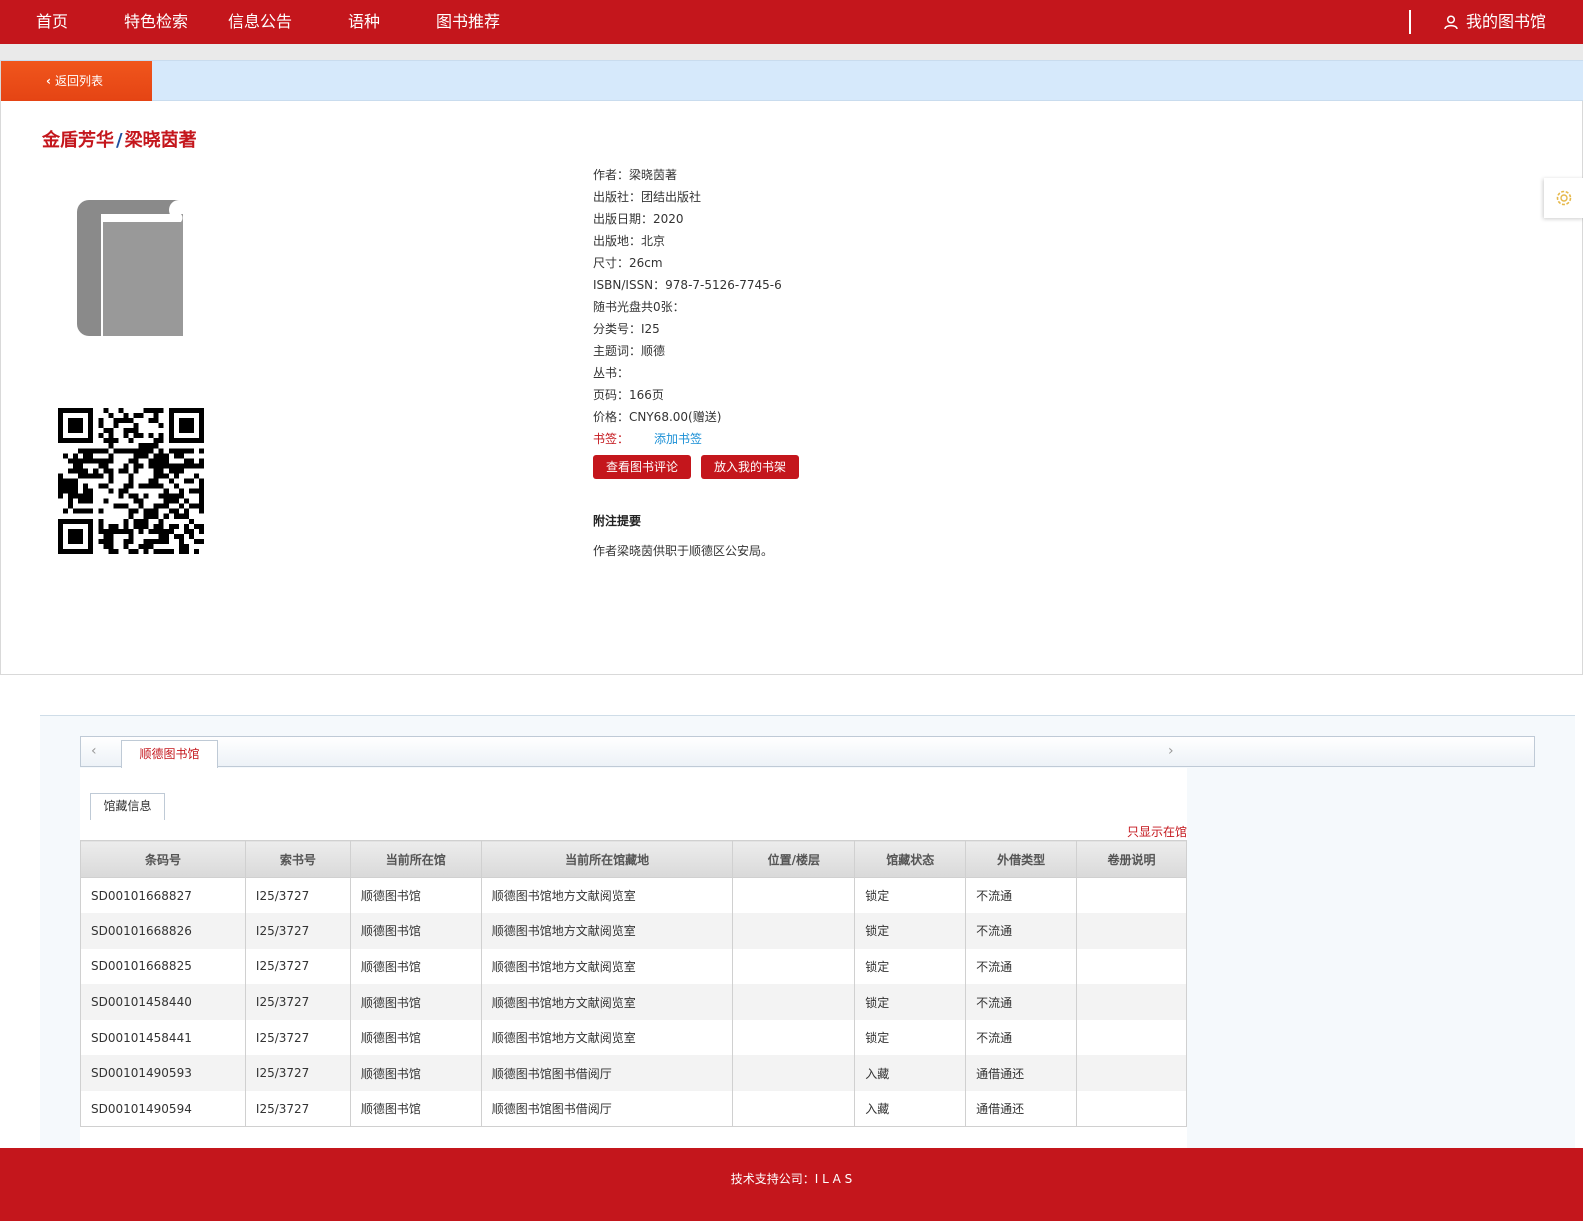 The height and width of the screenshot is (1221, 1583). I want to click on meta-author: 作者：梁晓茵著, so click(635, 175).